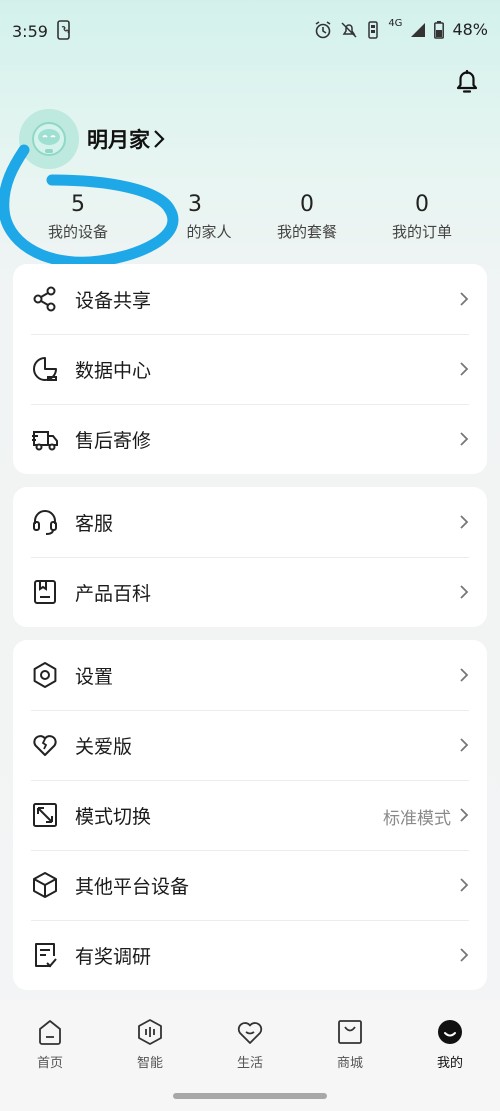 The image size is (500, 1111). I want to click on alarm-icon, so click(323, 29).